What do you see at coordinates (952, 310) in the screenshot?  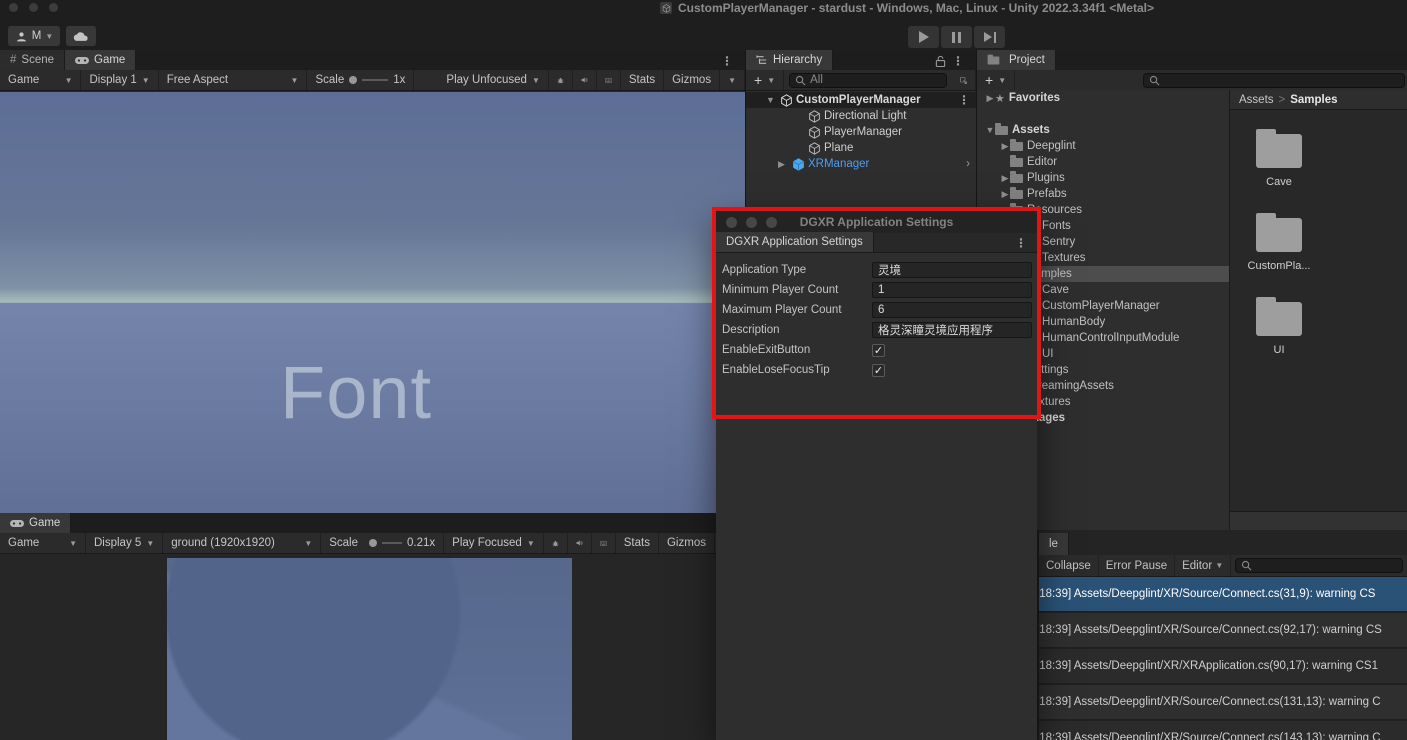 I see `field-input: 6` at bounding box center [952, 310].